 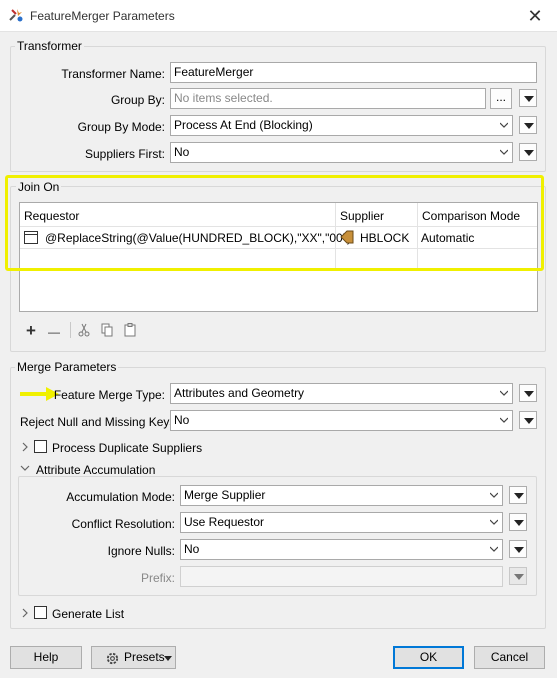 I want to click on reject-null-label: Reject Null and Missing Keys:, so click(x=99, y=422).